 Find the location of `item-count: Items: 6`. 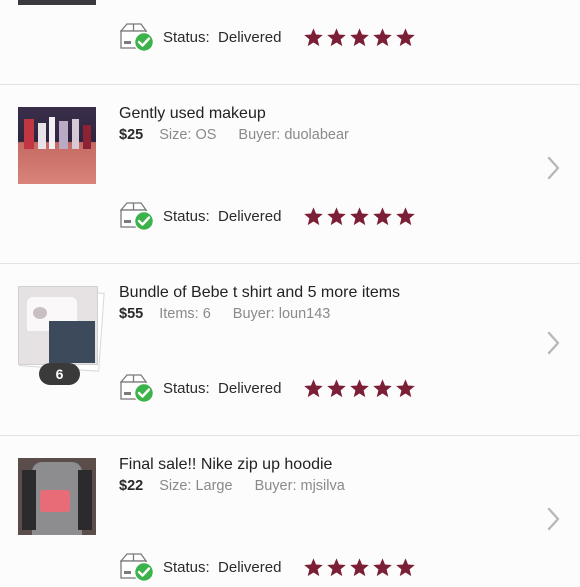

item-count: Items: 6 is located at coordinates (185, 314).